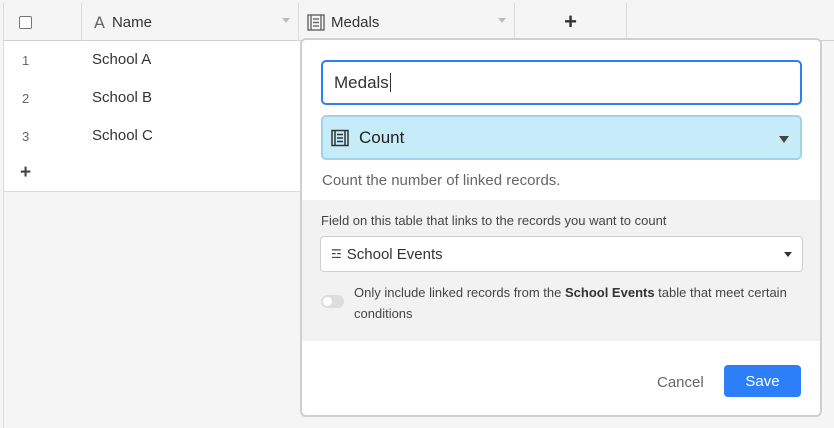  I want to click on column-header-medals-label: Medals, so click(355, 22).